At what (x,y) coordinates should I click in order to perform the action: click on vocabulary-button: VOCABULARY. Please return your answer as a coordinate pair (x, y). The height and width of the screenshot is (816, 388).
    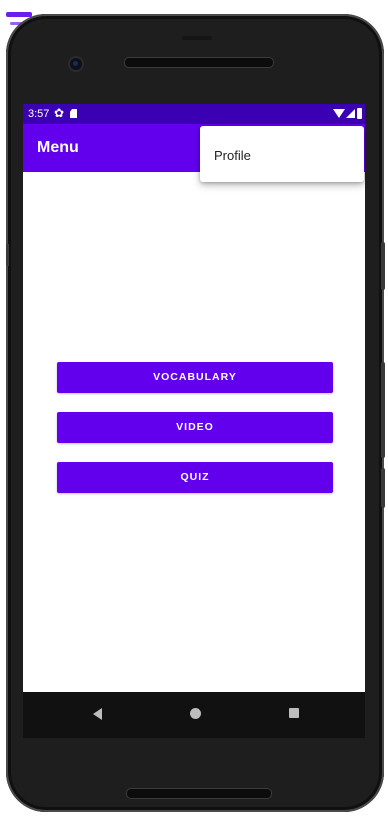
    Looking at the image, I should click on (195, 377).